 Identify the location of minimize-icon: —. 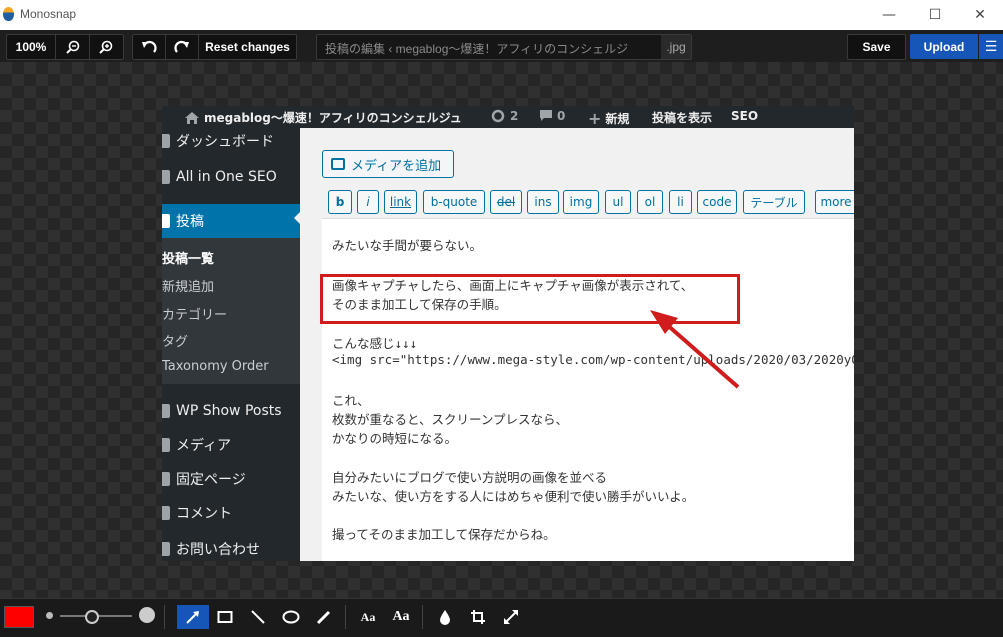
(889, 15).